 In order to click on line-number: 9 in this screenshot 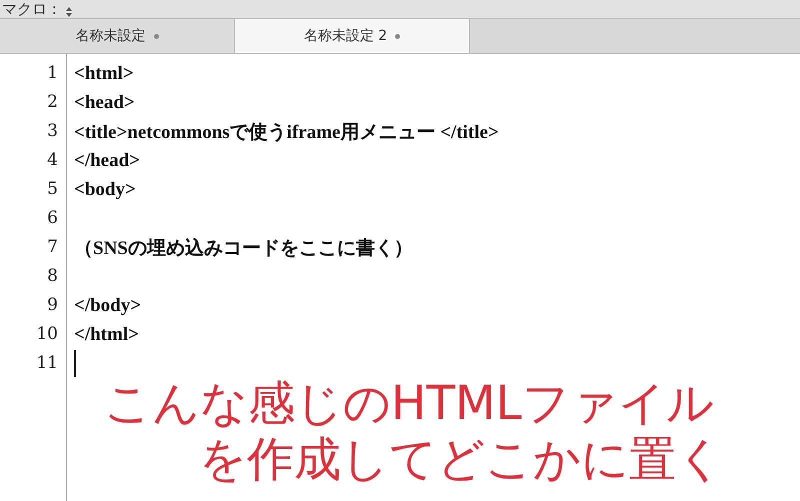, I will do `click(52, 305)`.